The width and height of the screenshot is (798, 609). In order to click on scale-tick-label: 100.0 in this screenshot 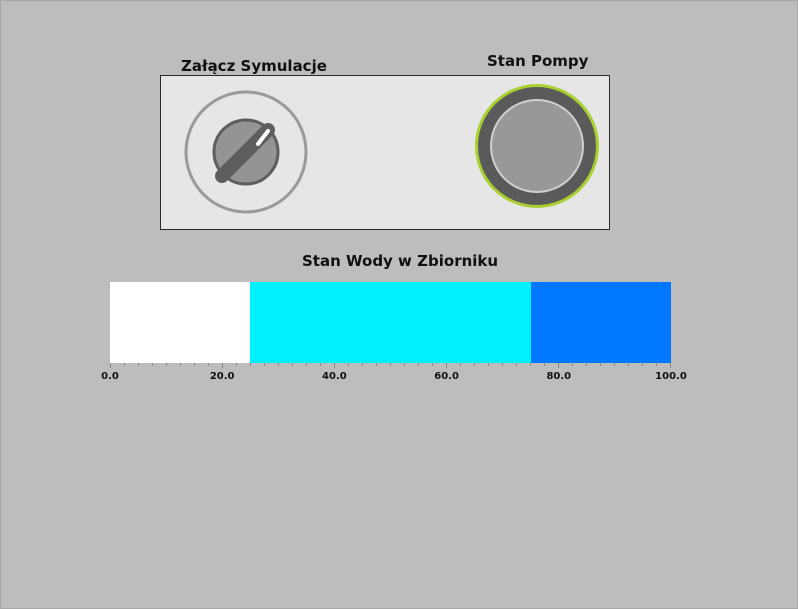, I will do `click(671, 376)`.